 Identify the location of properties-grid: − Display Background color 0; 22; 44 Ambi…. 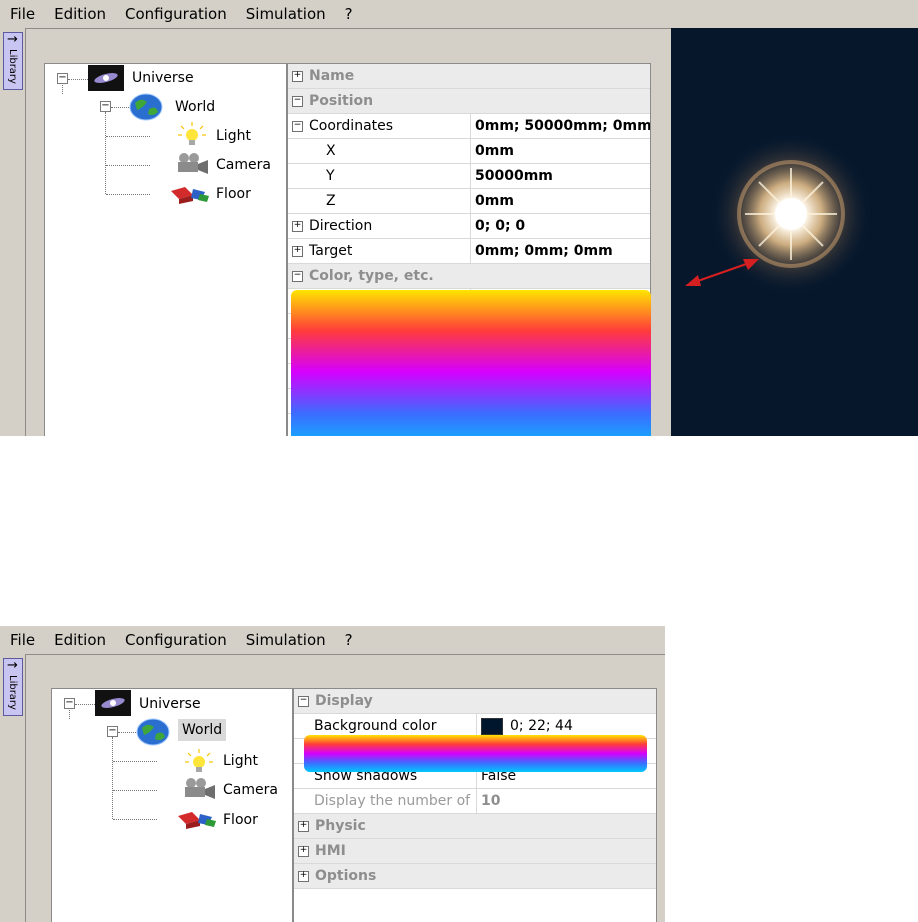
(475, 805).